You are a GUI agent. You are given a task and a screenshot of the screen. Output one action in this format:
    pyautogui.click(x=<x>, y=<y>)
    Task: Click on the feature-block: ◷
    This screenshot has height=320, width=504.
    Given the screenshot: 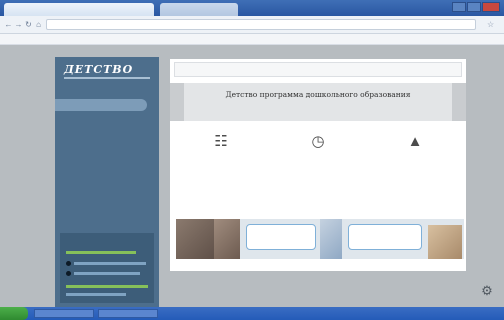 What is the action you would take?
    pyautogui.click(x=318, y=168)
    